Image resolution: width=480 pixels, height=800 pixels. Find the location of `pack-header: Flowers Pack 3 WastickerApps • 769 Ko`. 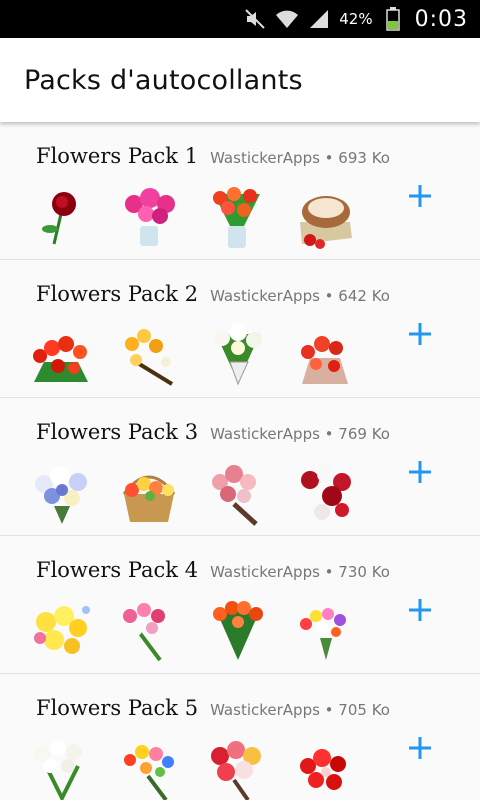

pack-header: Flowers Pack 3 WastickerApps • 769 Ko is located at coordinates (213, 432).